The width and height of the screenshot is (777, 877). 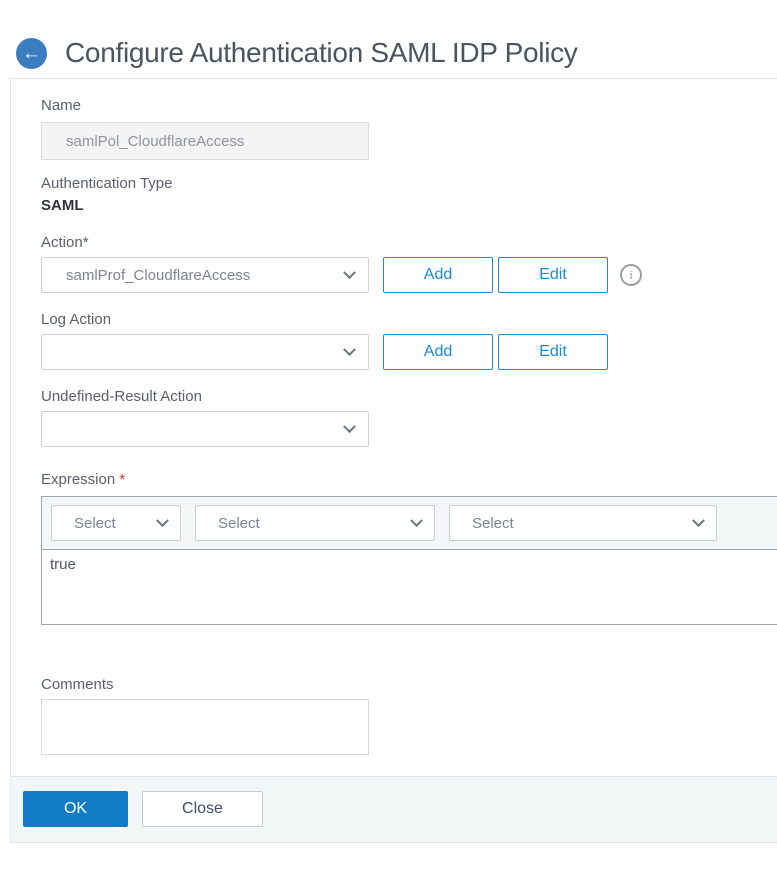 I want to click on expression-select-1: Select, so click(x=116, y=523).